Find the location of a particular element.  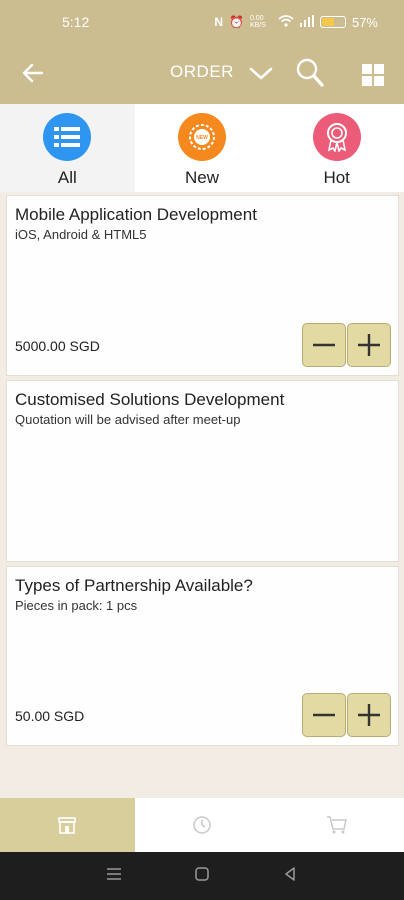

battery-fill is located at coordinates (327, 22).